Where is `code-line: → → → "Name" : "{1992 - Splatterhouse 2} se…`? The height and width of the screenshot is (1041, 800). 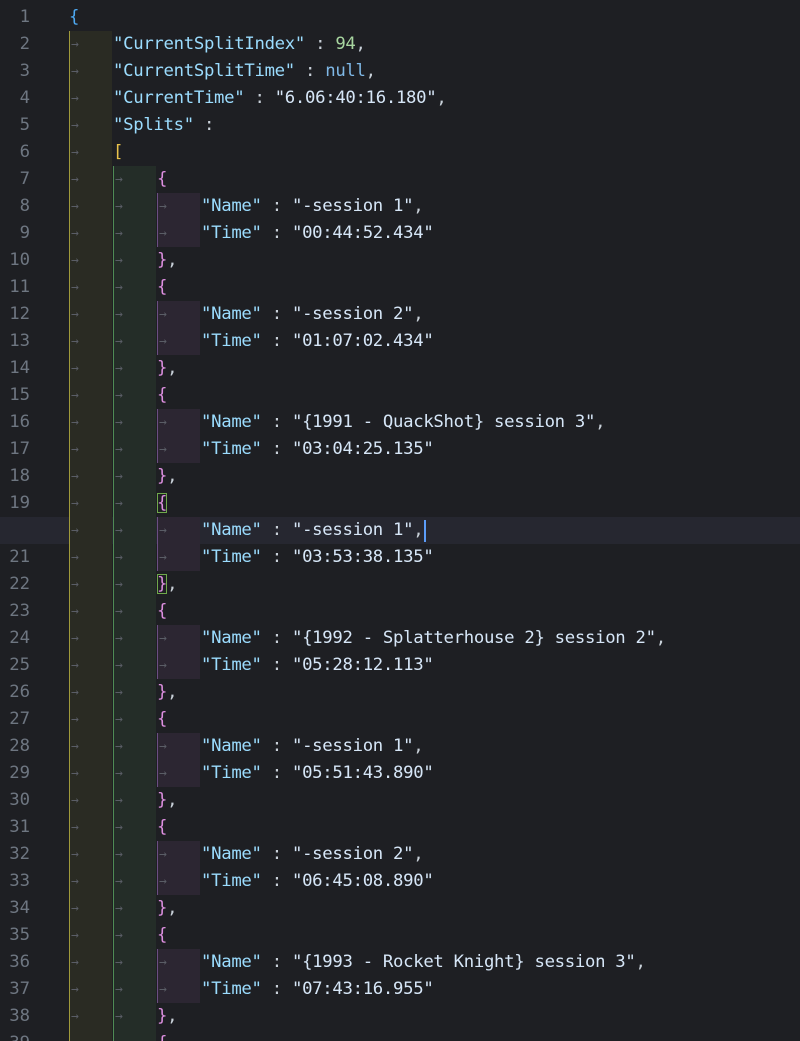 code-line: → → → "Name" : "{1992 - Splatterhouse 2} se… is located at coordinates (400, 638).